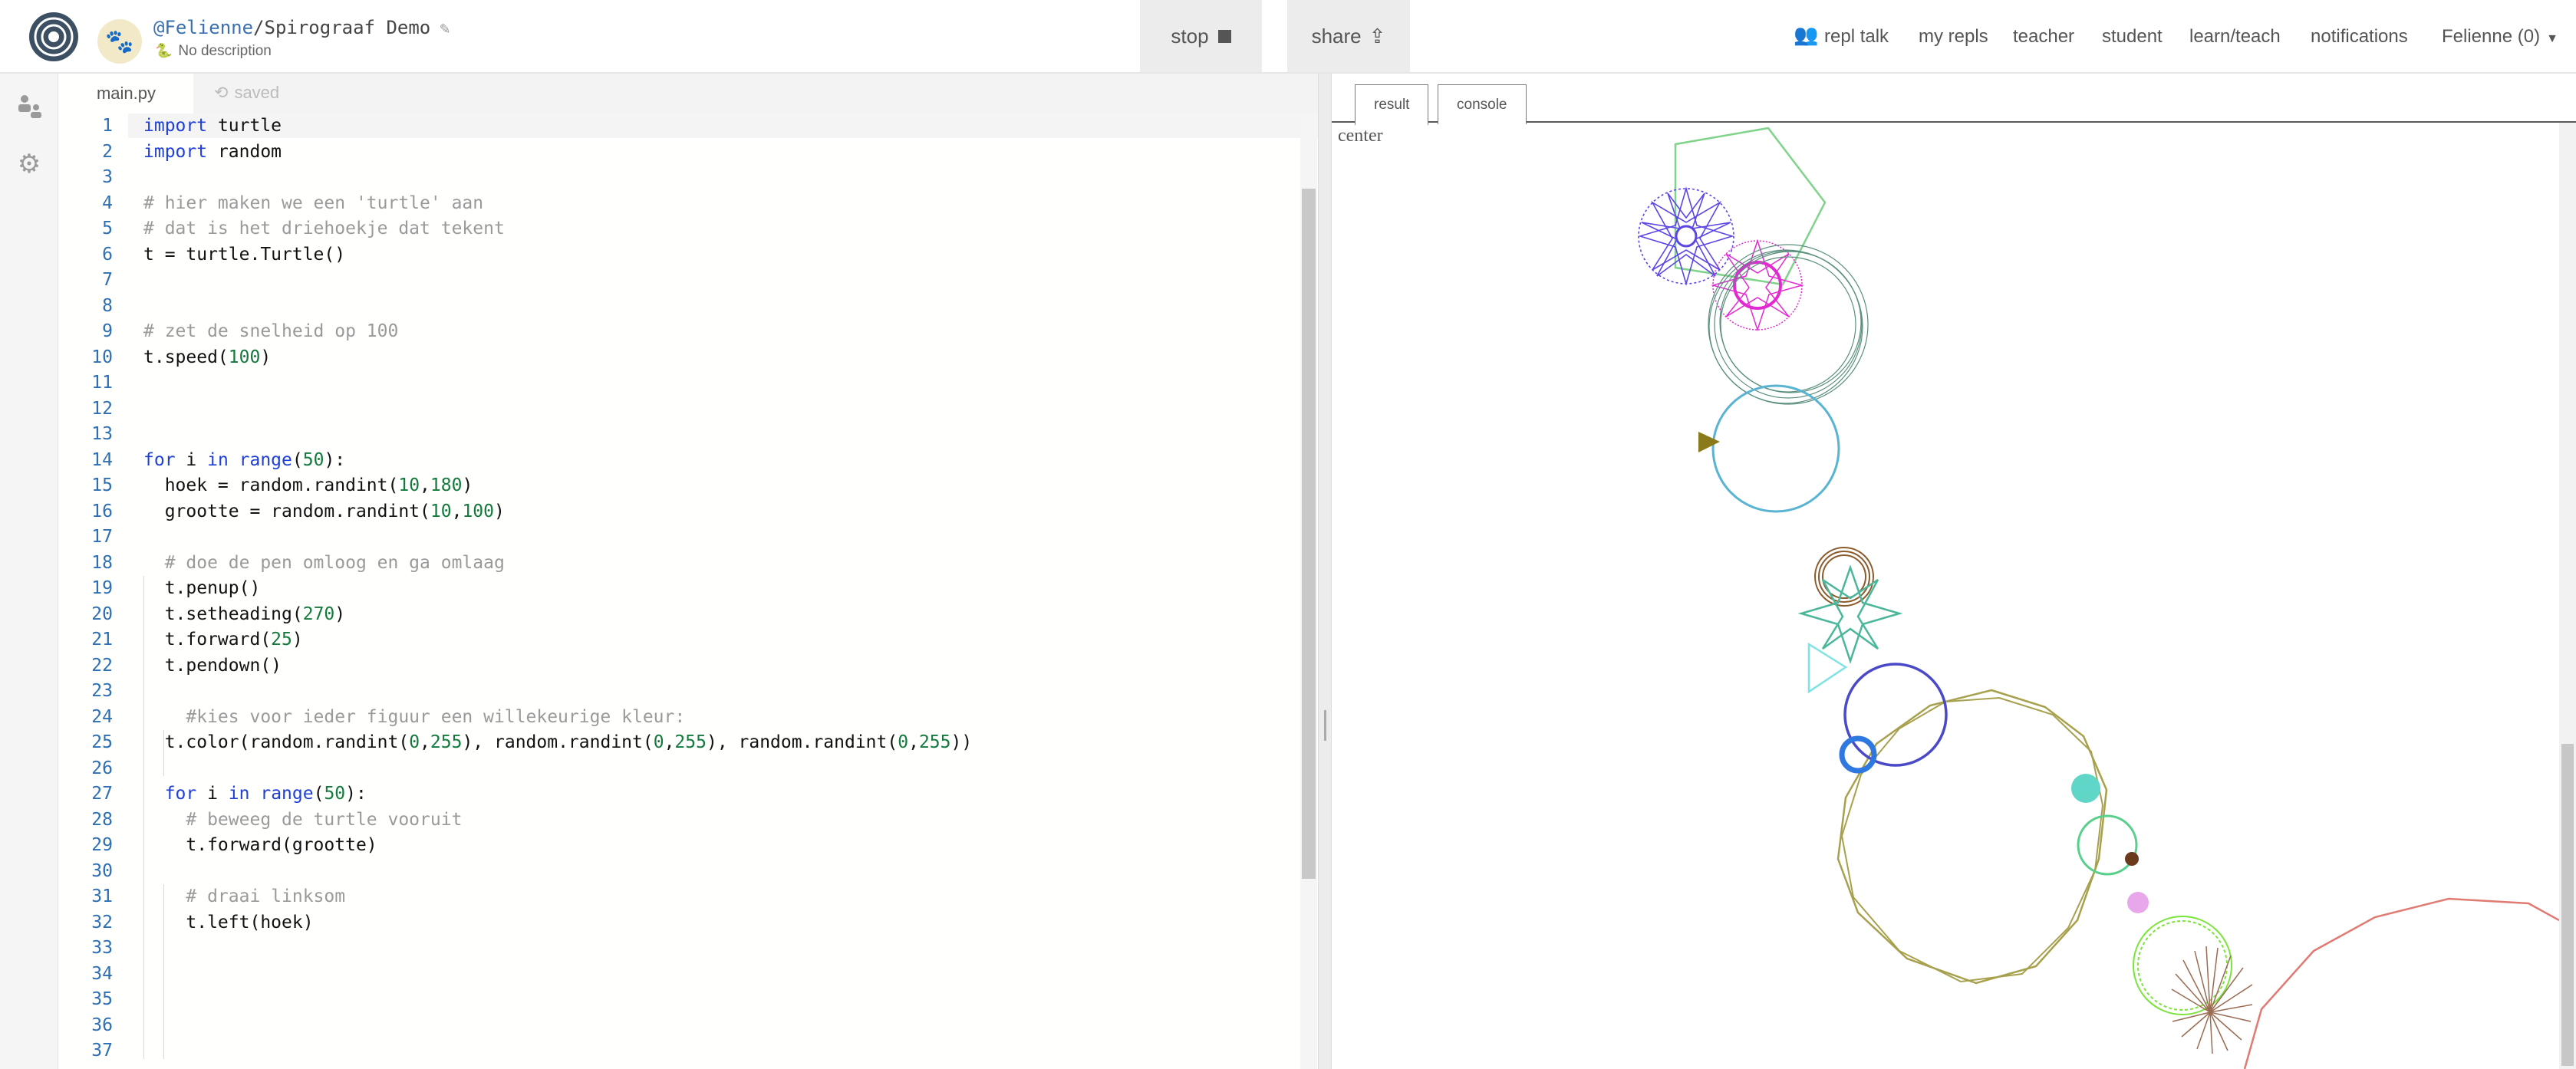 This screenshot has height=1069, width=2576. Describe the element at coordinates (1972, 837) in the screenshot. I see `olive-polygon-shape` at that location.